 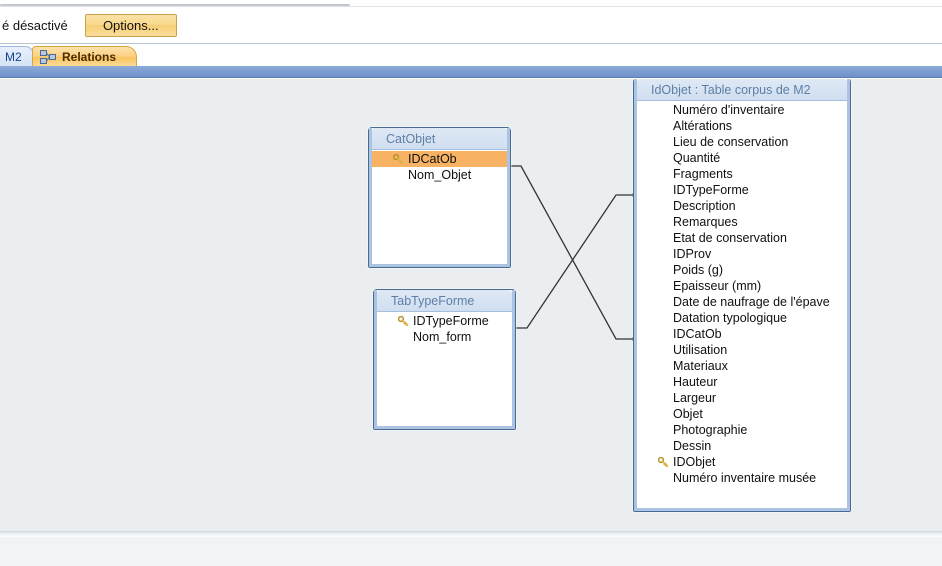 What do you see at coordinates (471, 3) in the screenshot?
I see `ribbon-remnant` at bounding box center [471, 3].